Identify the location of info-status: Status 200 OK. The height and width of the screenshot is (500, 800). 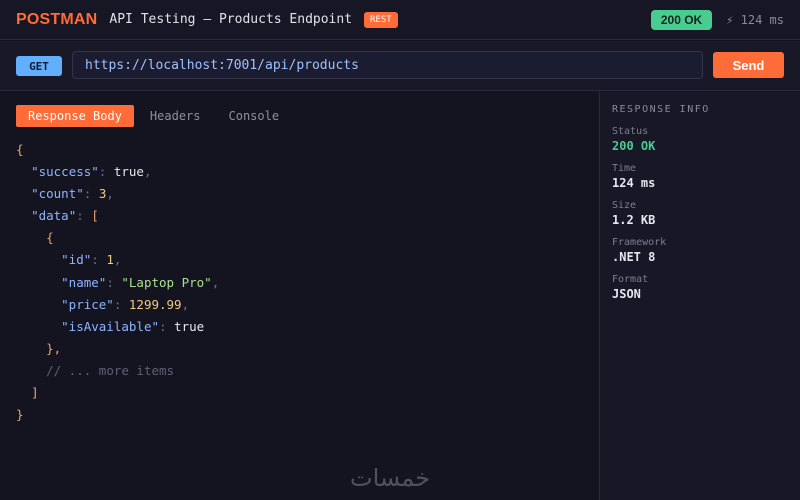
(633, 139).